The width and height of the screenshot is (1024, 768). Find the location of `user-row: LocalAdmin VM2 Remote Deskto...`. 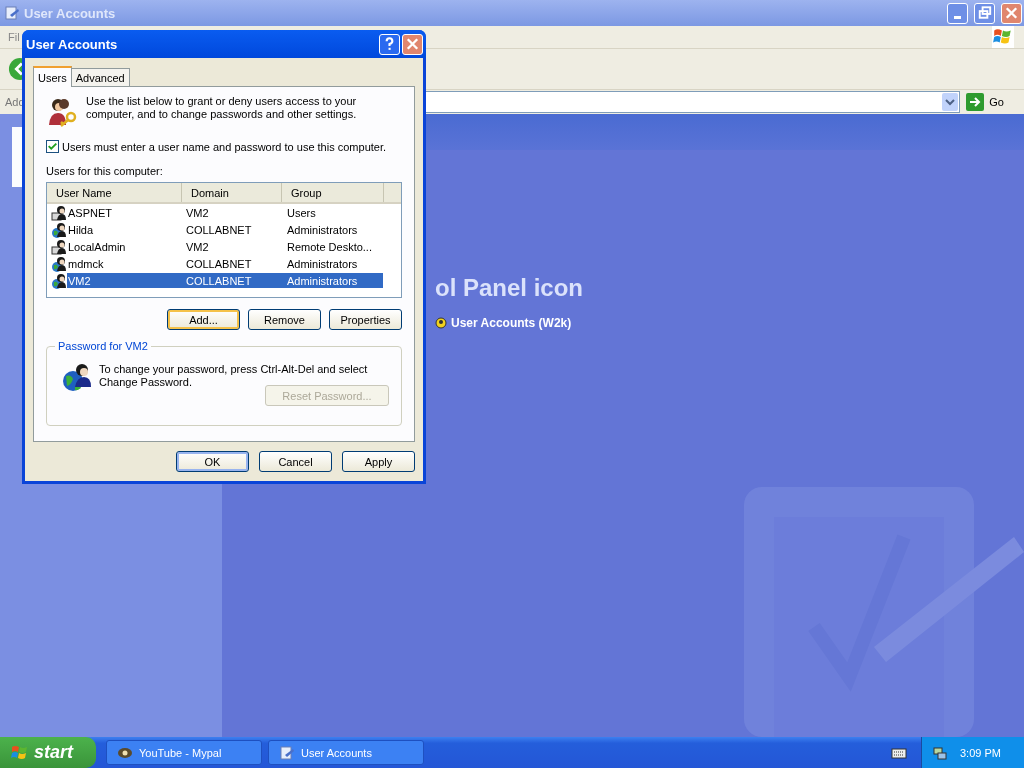

user-row: LocalAdmin VM2 Remote Deskto... is located at coordinates (225, 246).